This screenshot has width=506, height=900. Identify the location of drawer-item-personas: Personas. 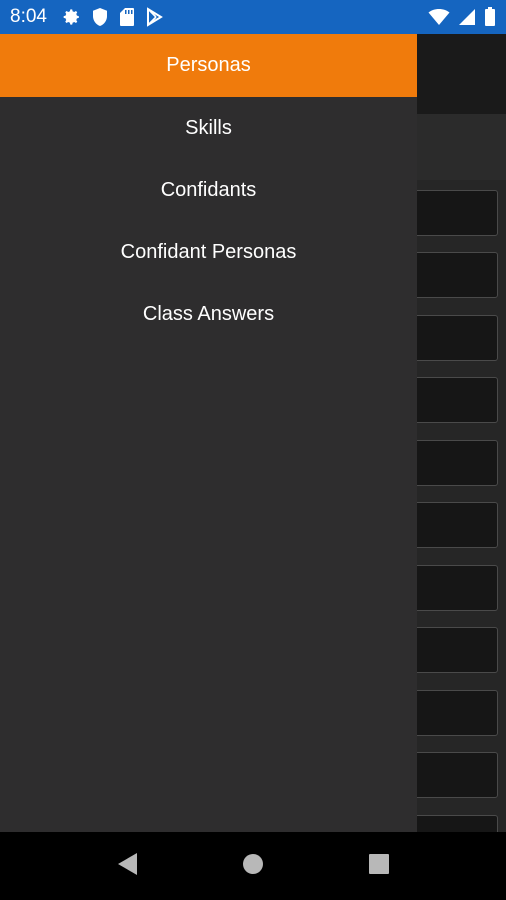
(208, 65).